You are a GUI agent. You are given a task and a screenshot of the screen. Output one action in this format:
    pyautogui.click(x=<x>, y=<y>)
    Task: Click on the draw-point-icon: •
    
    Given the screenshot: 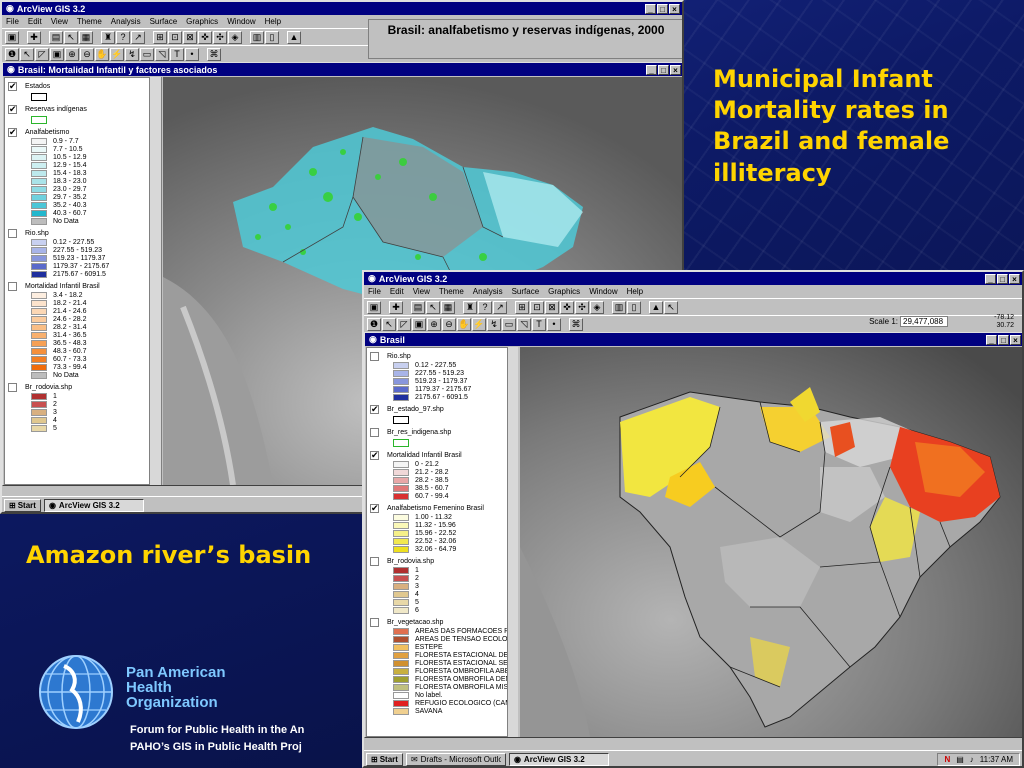 What is the action you would take?
    pyautogui.click(x=554, y=324)
    